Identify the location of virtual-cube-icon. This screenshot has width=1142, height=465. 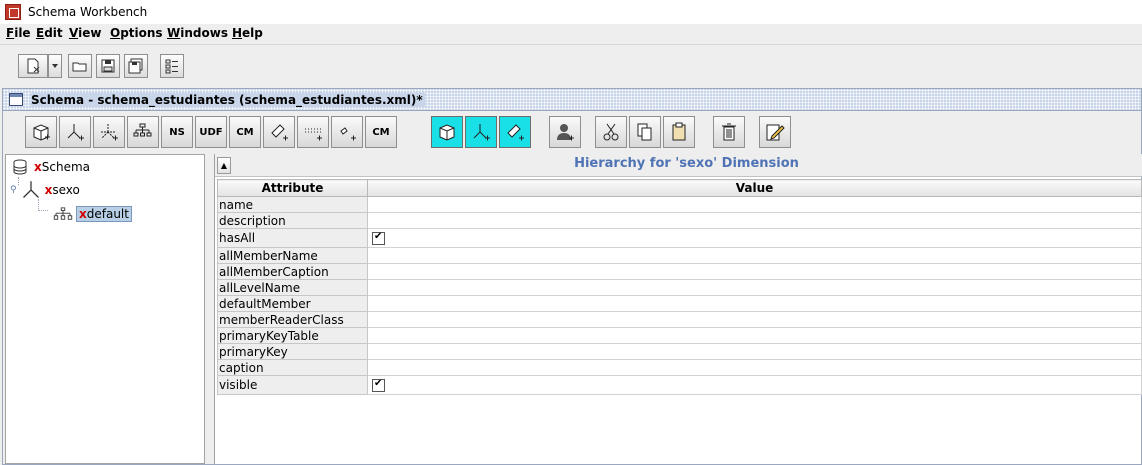
(447, 132).